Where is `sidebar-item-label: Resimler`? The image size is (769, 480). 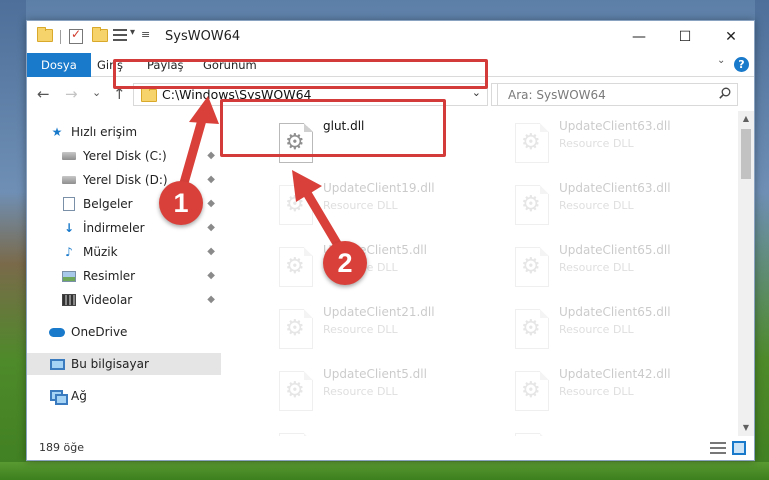 sidebar-item-label: Resimler is located at coordinates (109, 276).